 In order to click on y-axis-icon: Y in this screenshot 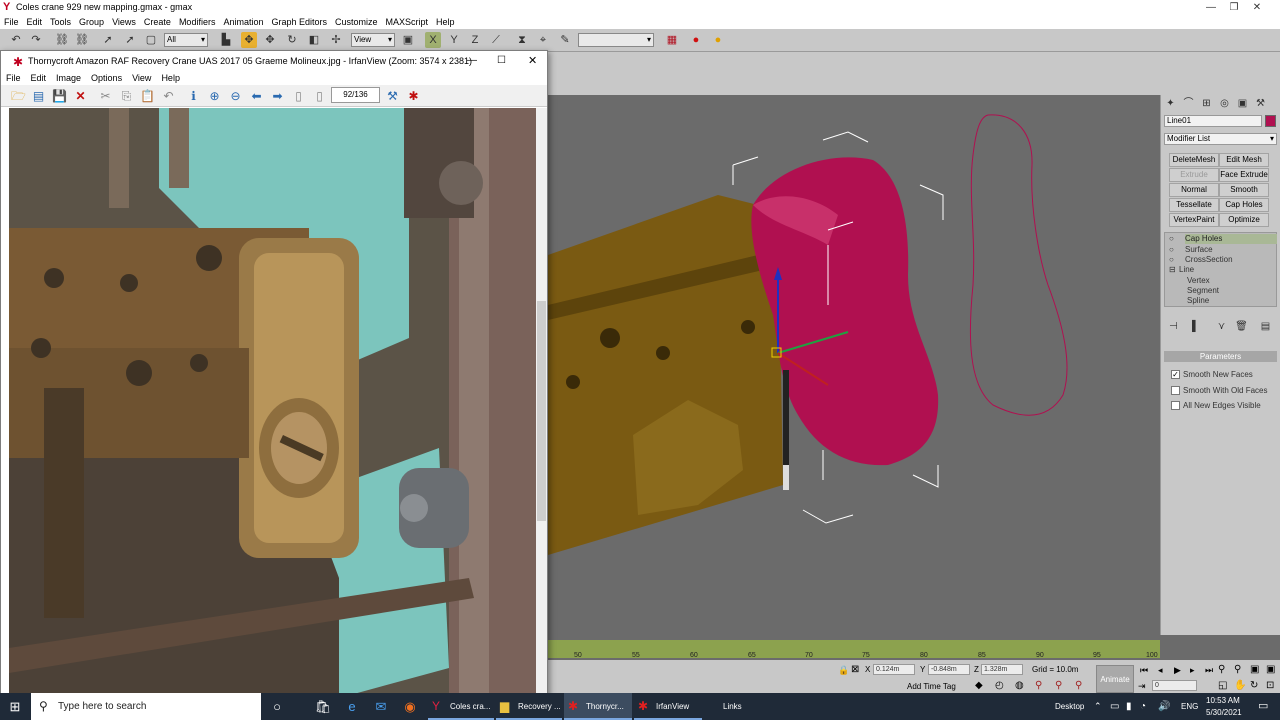, I will do `click(454, 40)`.